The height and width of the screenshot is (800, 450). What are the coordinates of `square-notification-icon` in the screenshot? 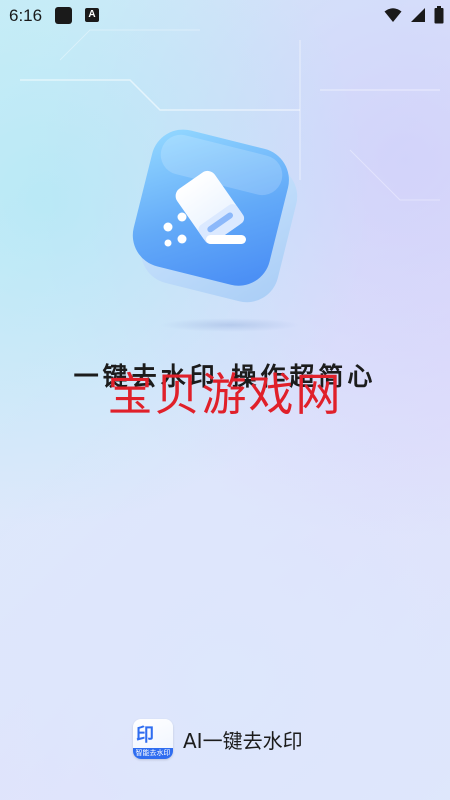 It's located at (63, 15).